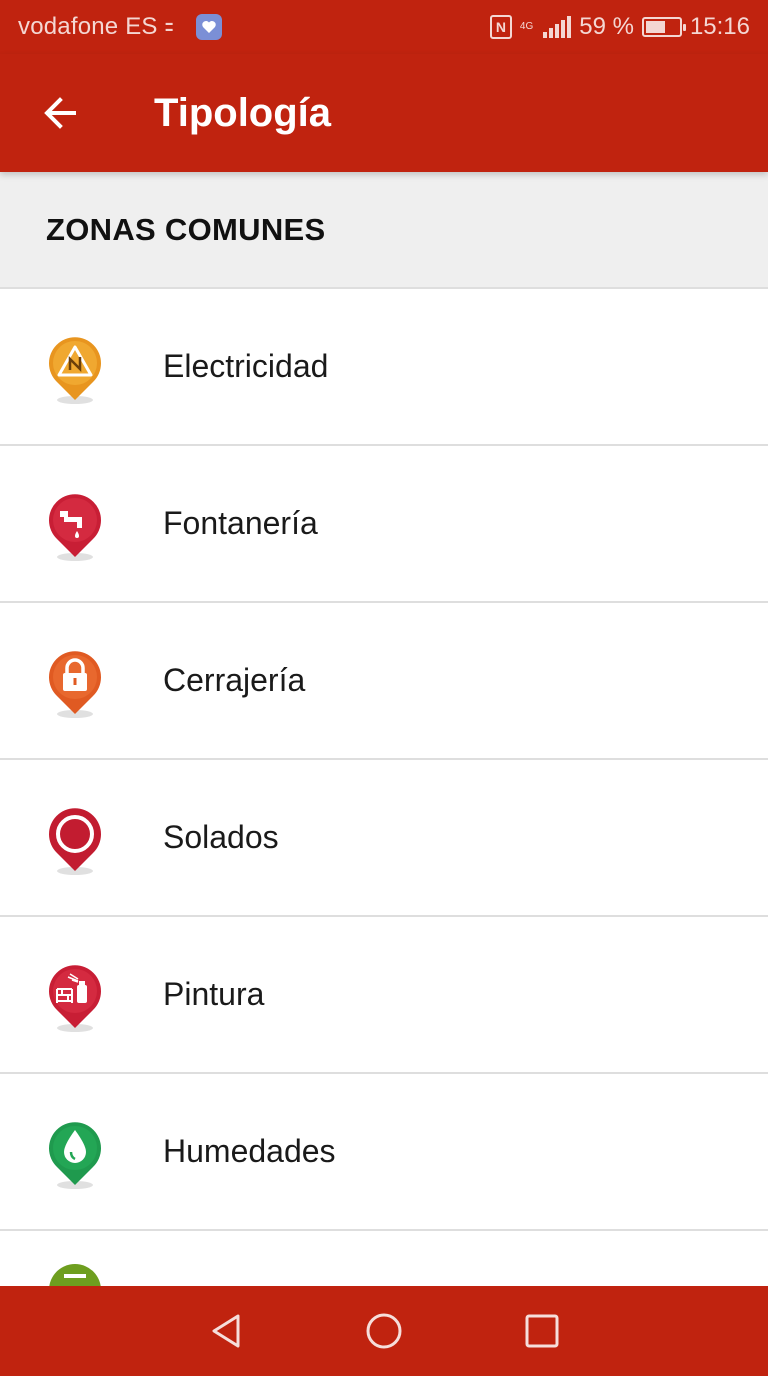 This screenshot has height=1376, width=768. Describe the element at coordinates (221, 837) in the screenshot. I see `item-label: Solados` at that location.